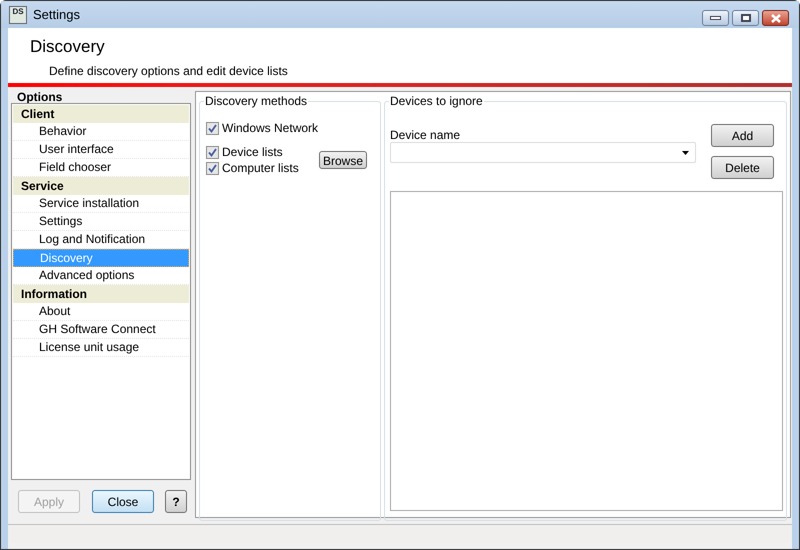 The height and width of the screenshot is (550, 800). What do you see at coordinates (176, 501) in the screenshot?
I see `help-button: ?` at bounding box center [176, 501].